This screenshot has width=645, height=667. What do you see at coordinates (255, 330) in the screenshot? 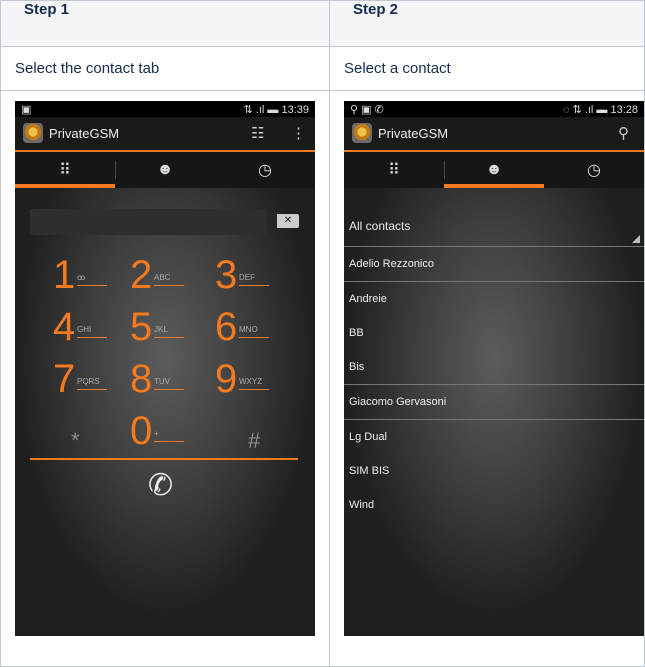
I see `key-6: 6 MNO` at bounding box center [255, 330].